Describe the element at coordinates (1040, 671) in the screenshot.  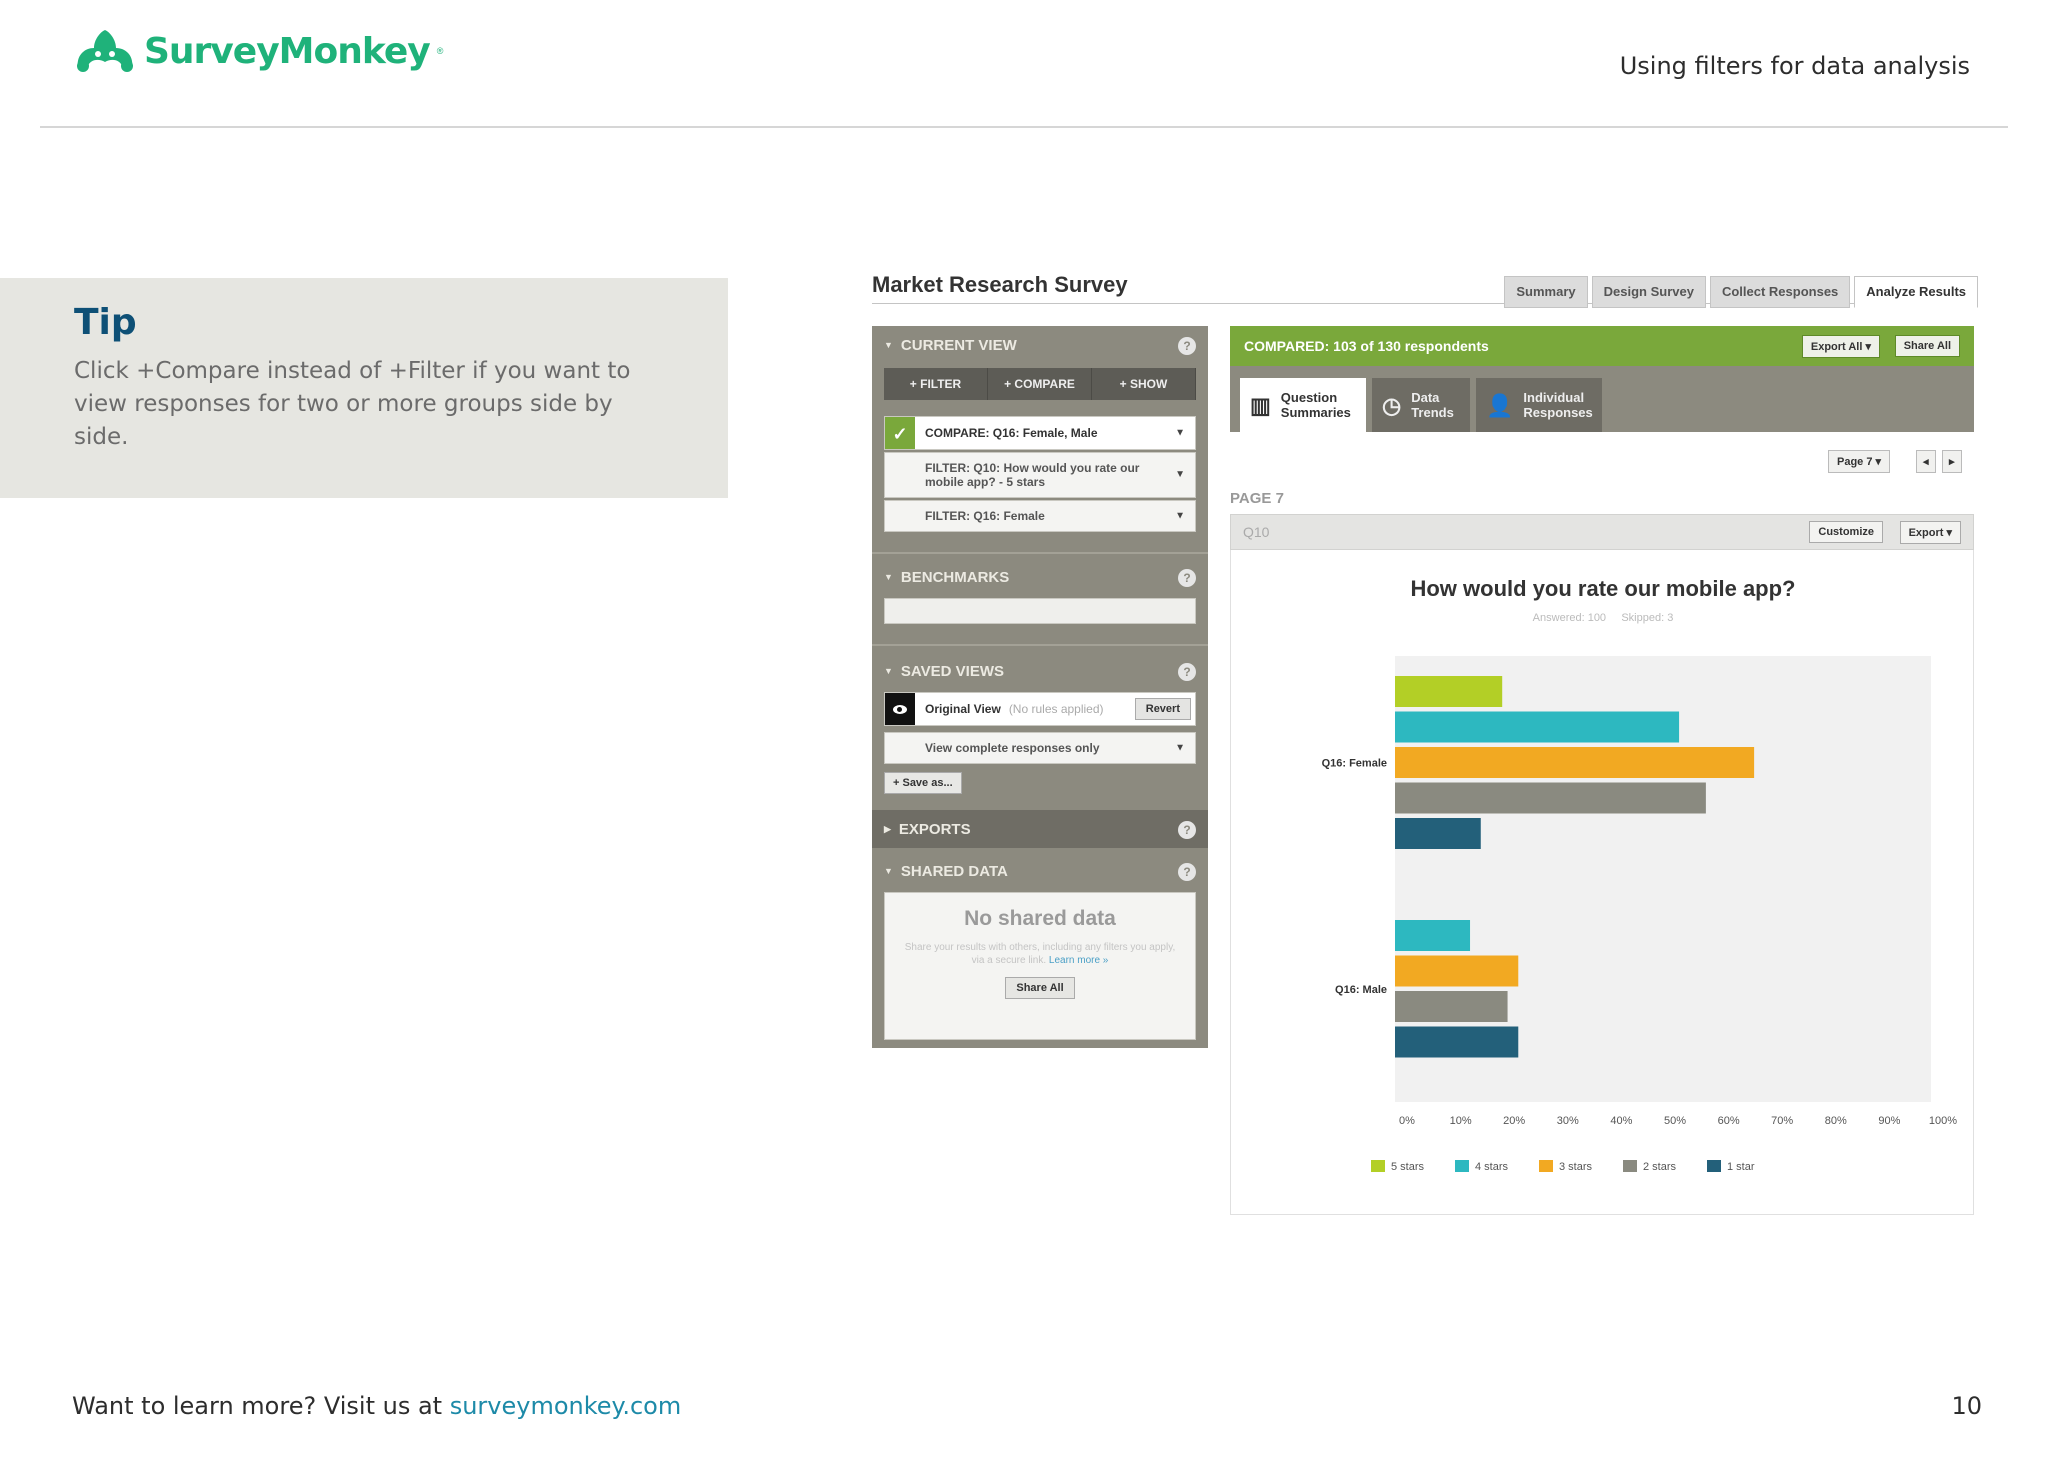
I see `saved-views-header: ▼ SAVED VIEWS ?` at that location.